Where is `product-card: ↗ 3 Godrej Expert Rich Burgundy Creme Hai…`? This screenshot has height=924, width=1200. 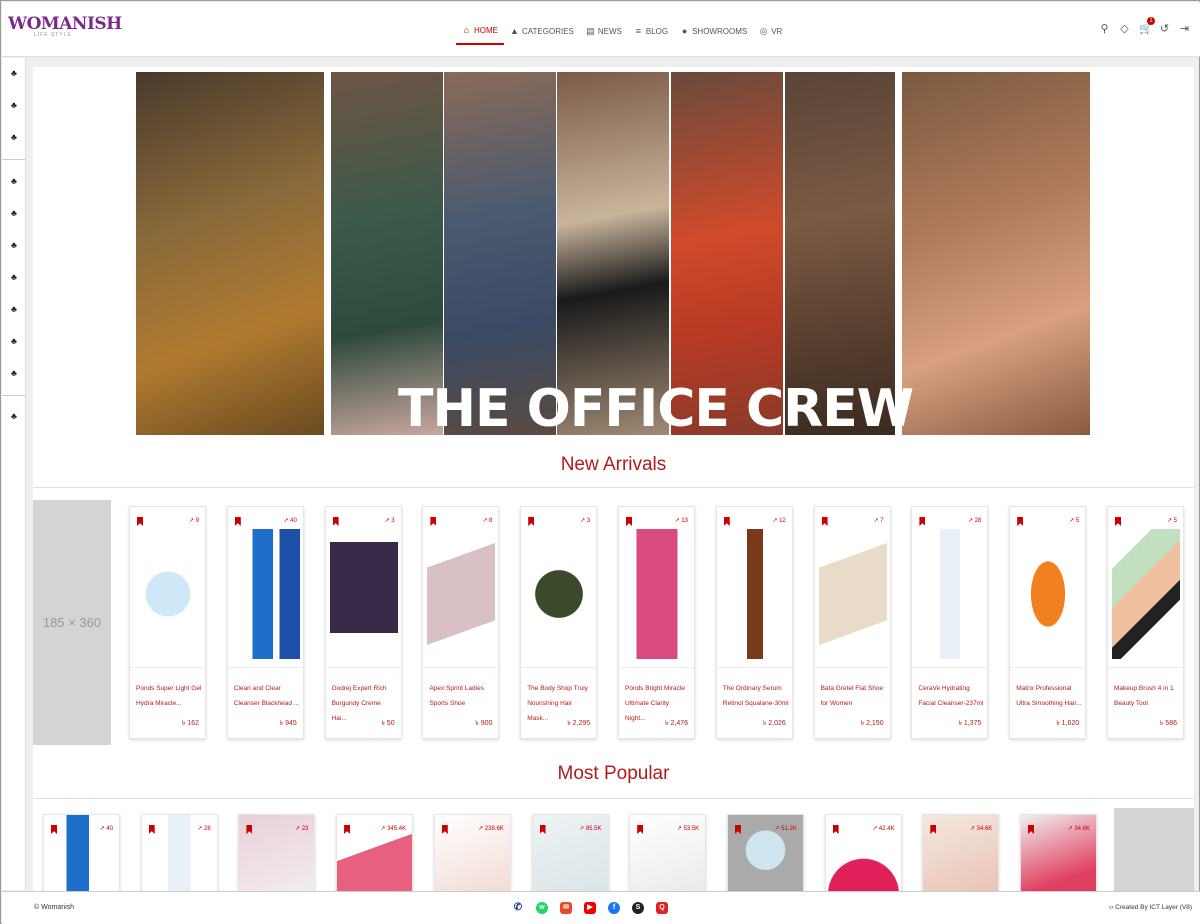 product-card: ↗ 3 Godrej Expert Rich Burgundy Creme Hai… is located at coordinates (363, 622).